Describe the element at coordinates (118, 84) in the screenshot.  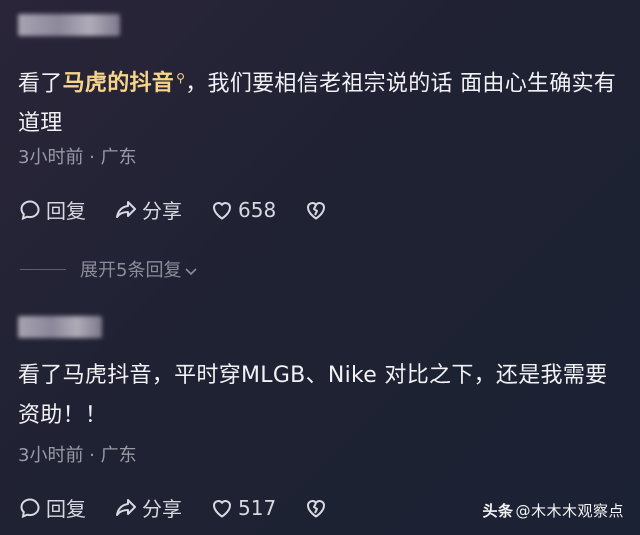
I see `douyin-search-link-text: 马虎的抖音` at that location.